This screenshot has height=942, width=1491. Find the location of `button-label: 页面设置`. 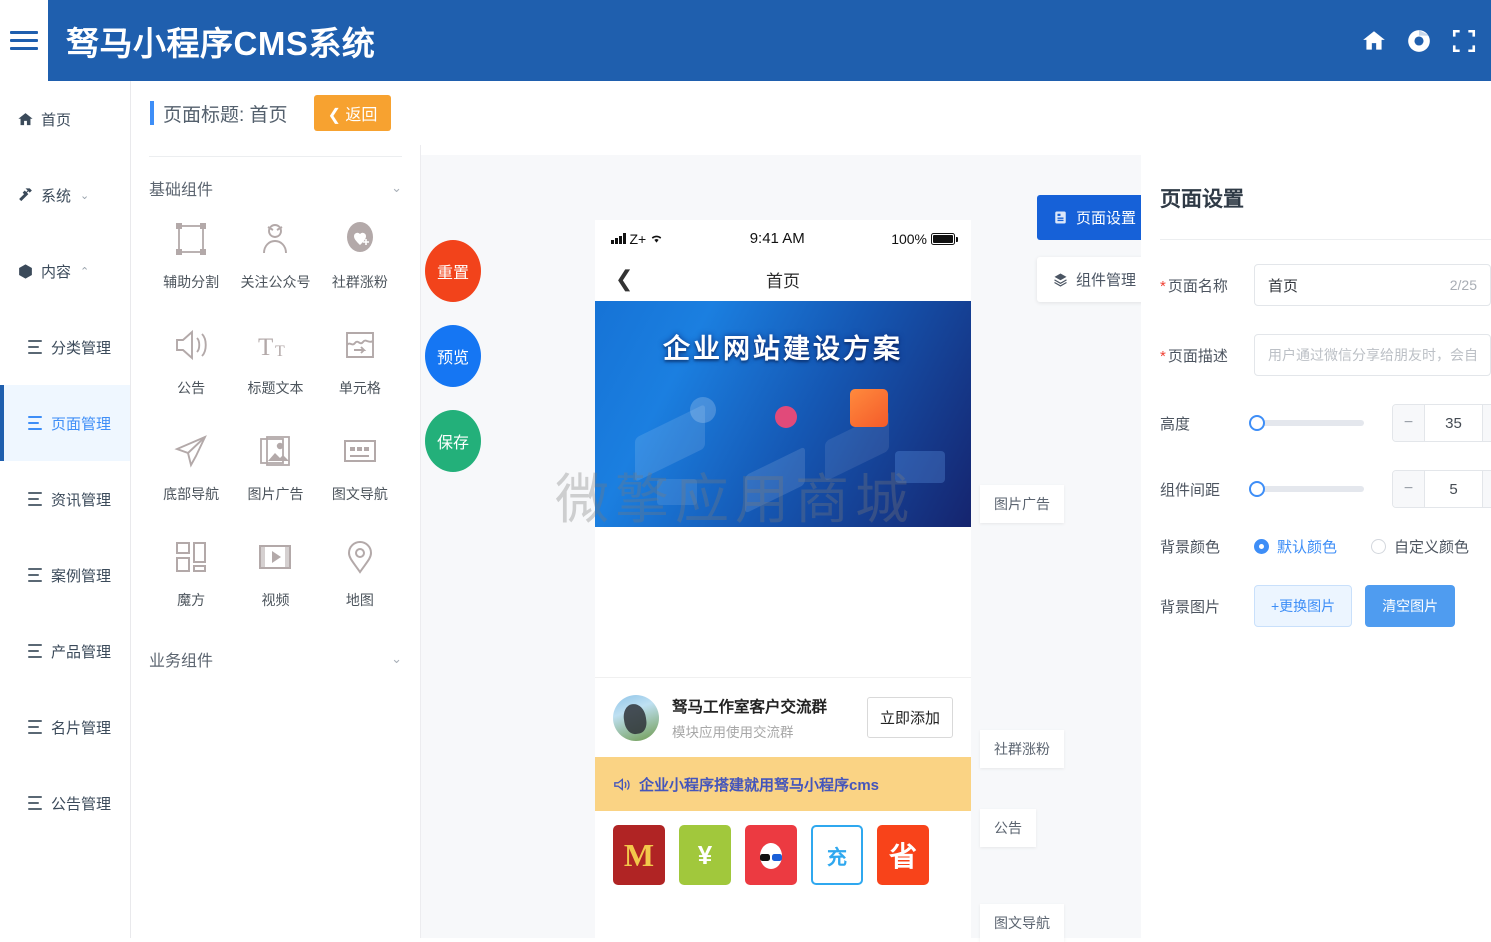

button-label: 页面设置 is located at coordinates (1105, 218).